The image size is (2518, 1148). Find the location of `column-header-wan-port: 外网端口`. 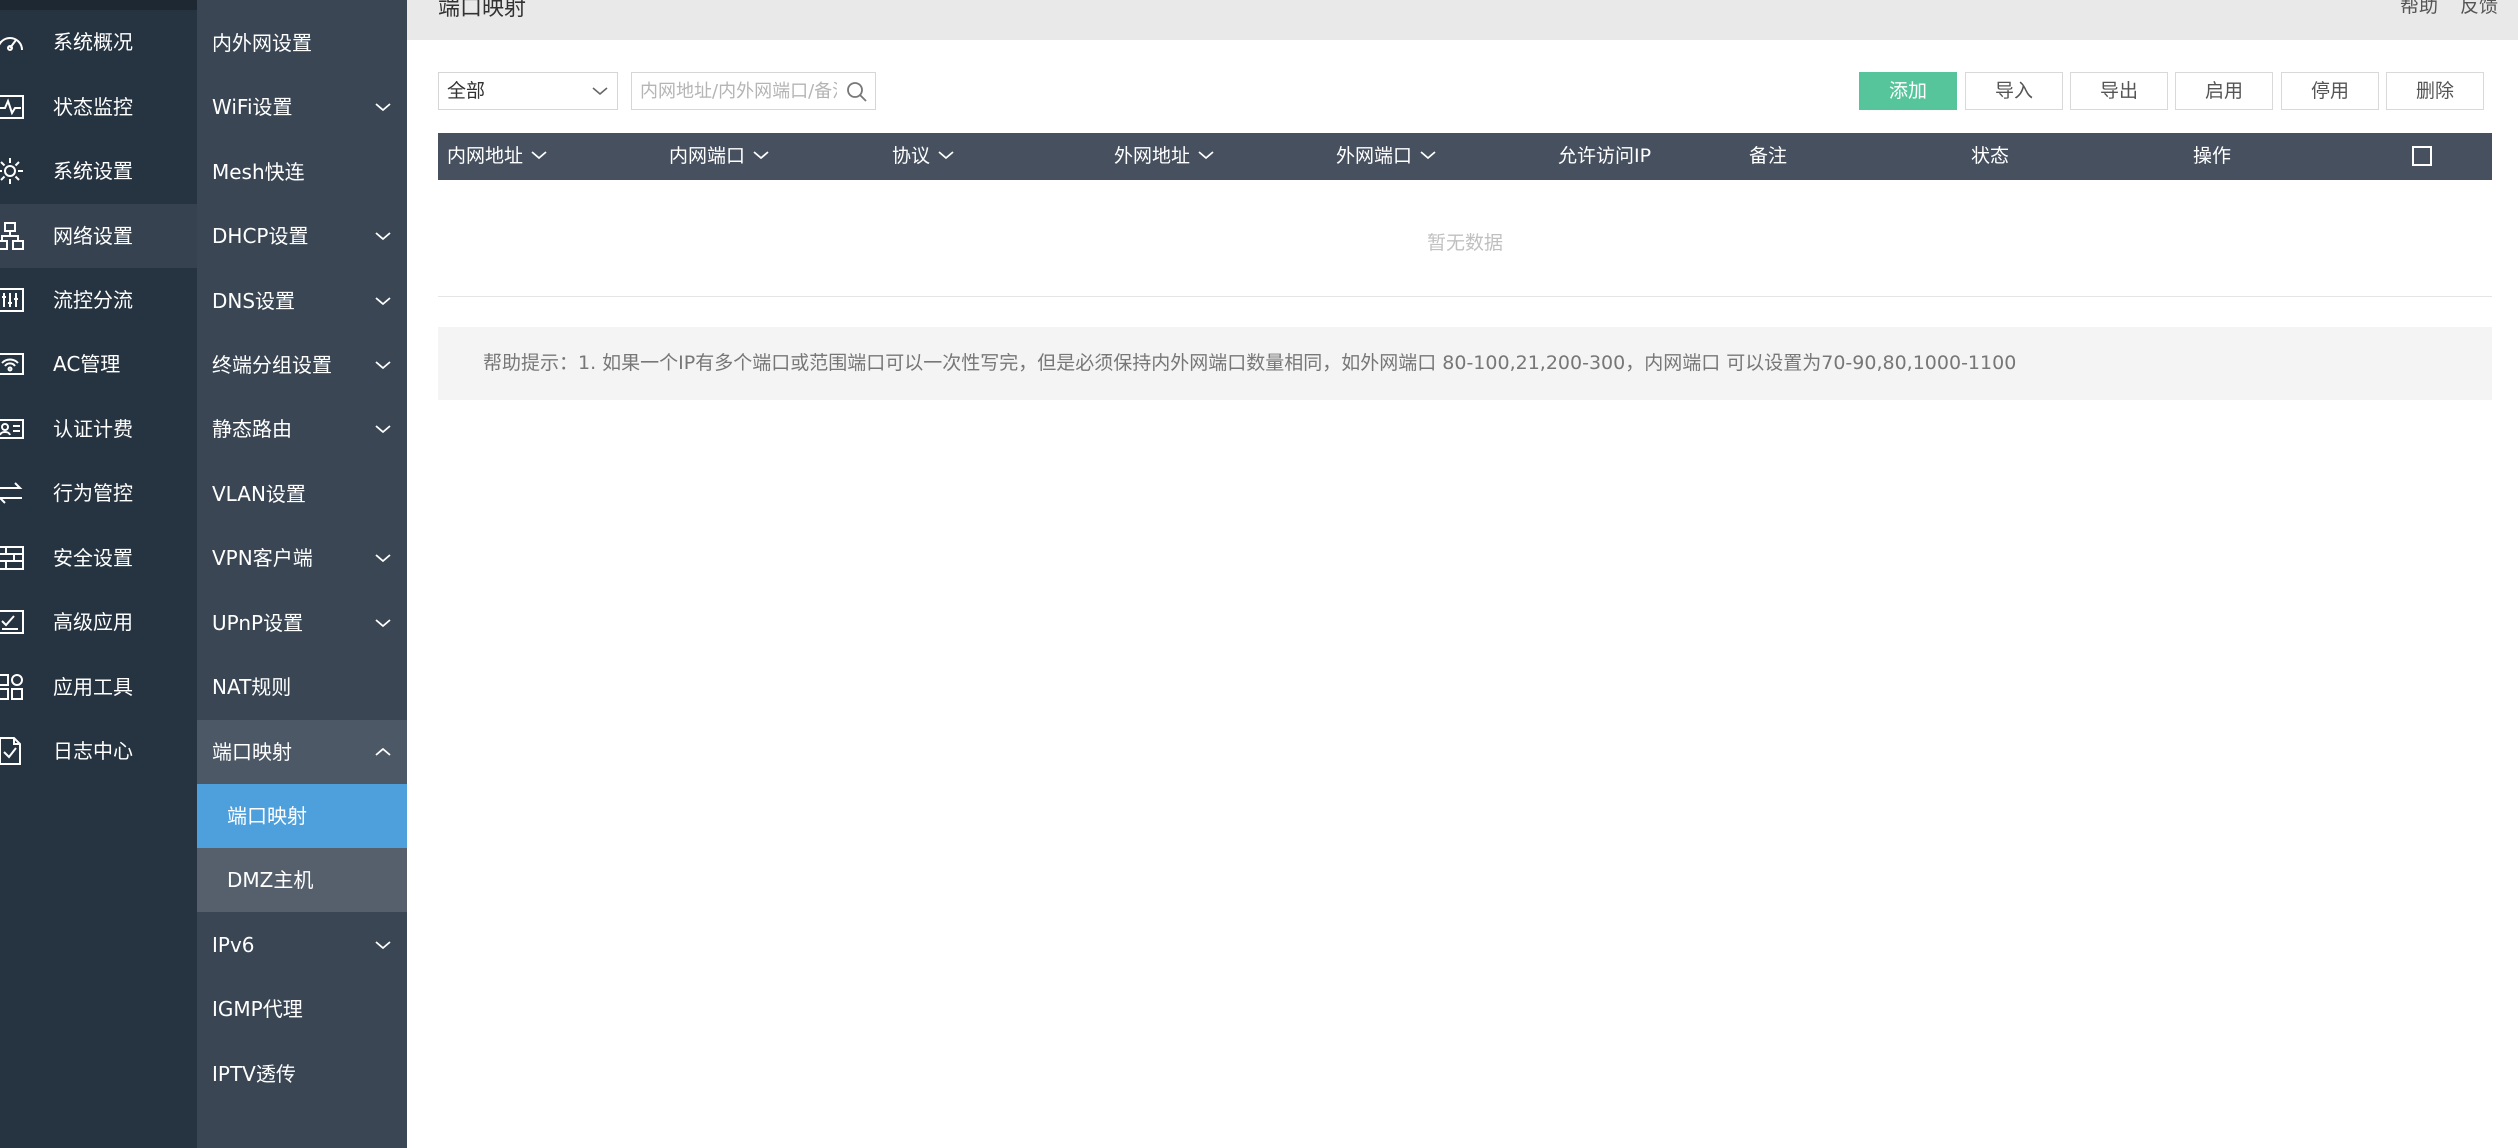

column-header-wan-port: 外网端口 is located at coordinates (1387, 156).